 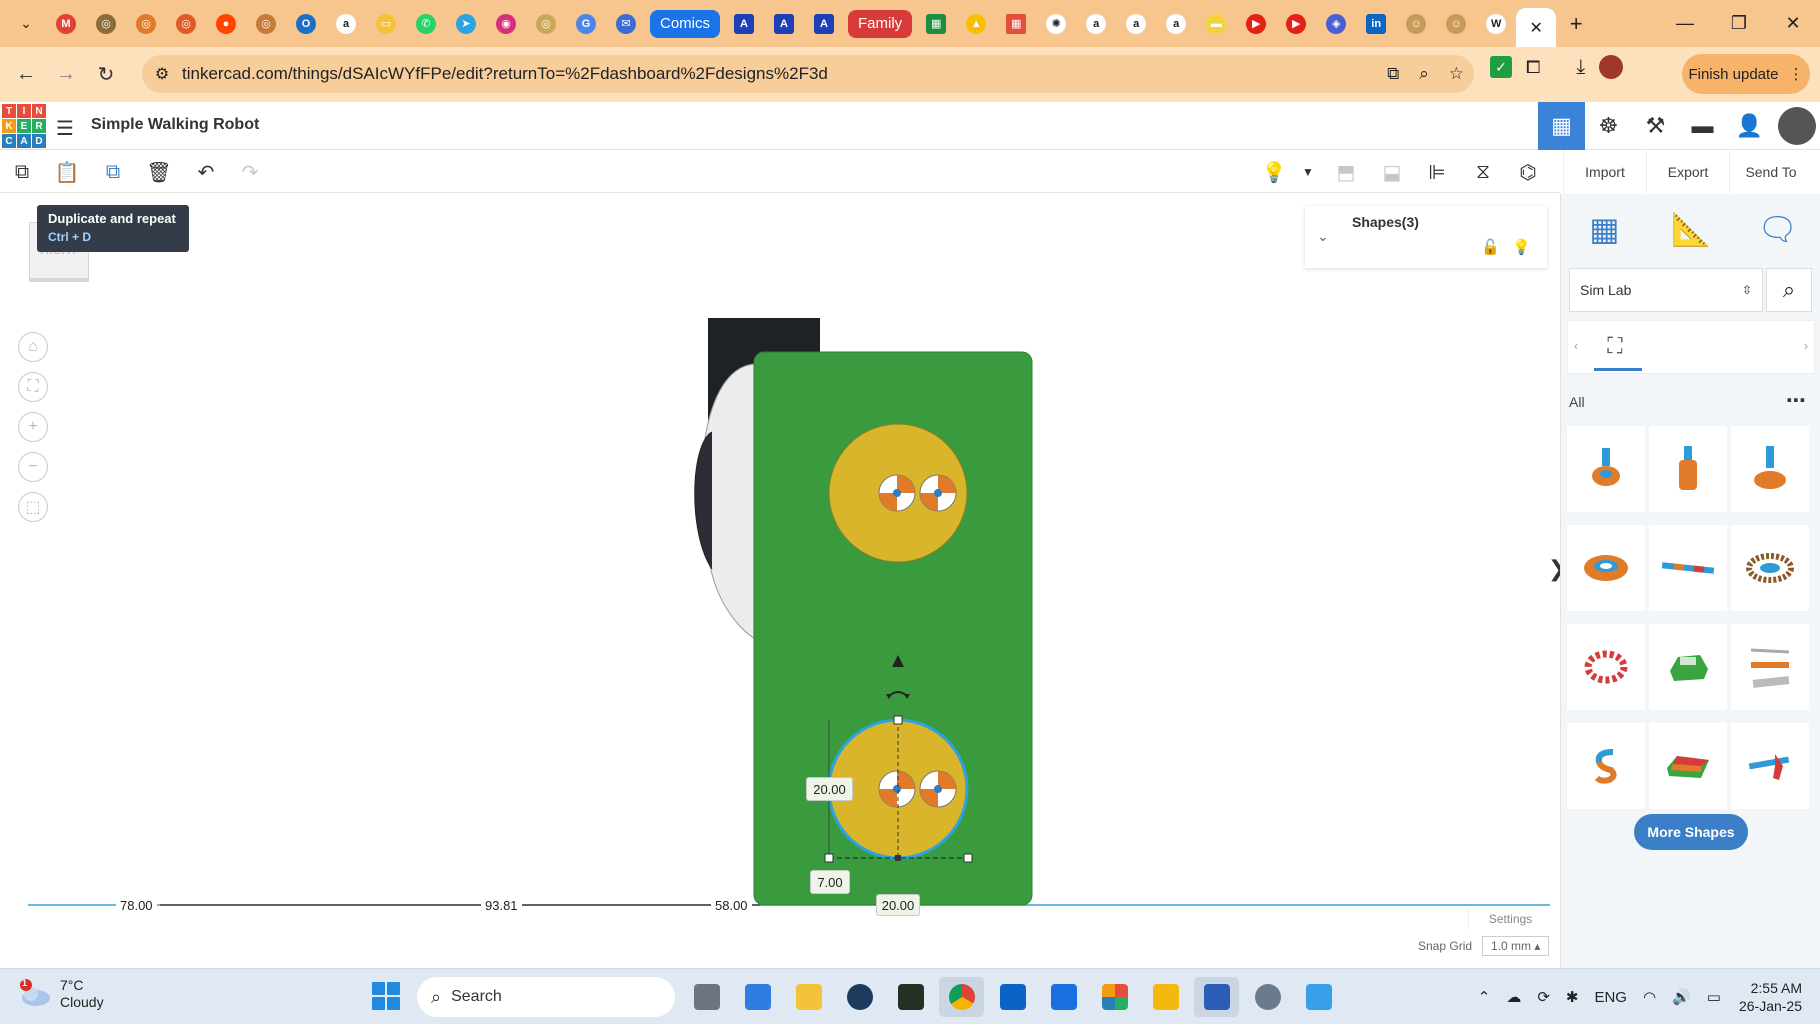 I want to click on show-hidden-icons-chevron-icon: ⌃, so click(x=1484, y=997).